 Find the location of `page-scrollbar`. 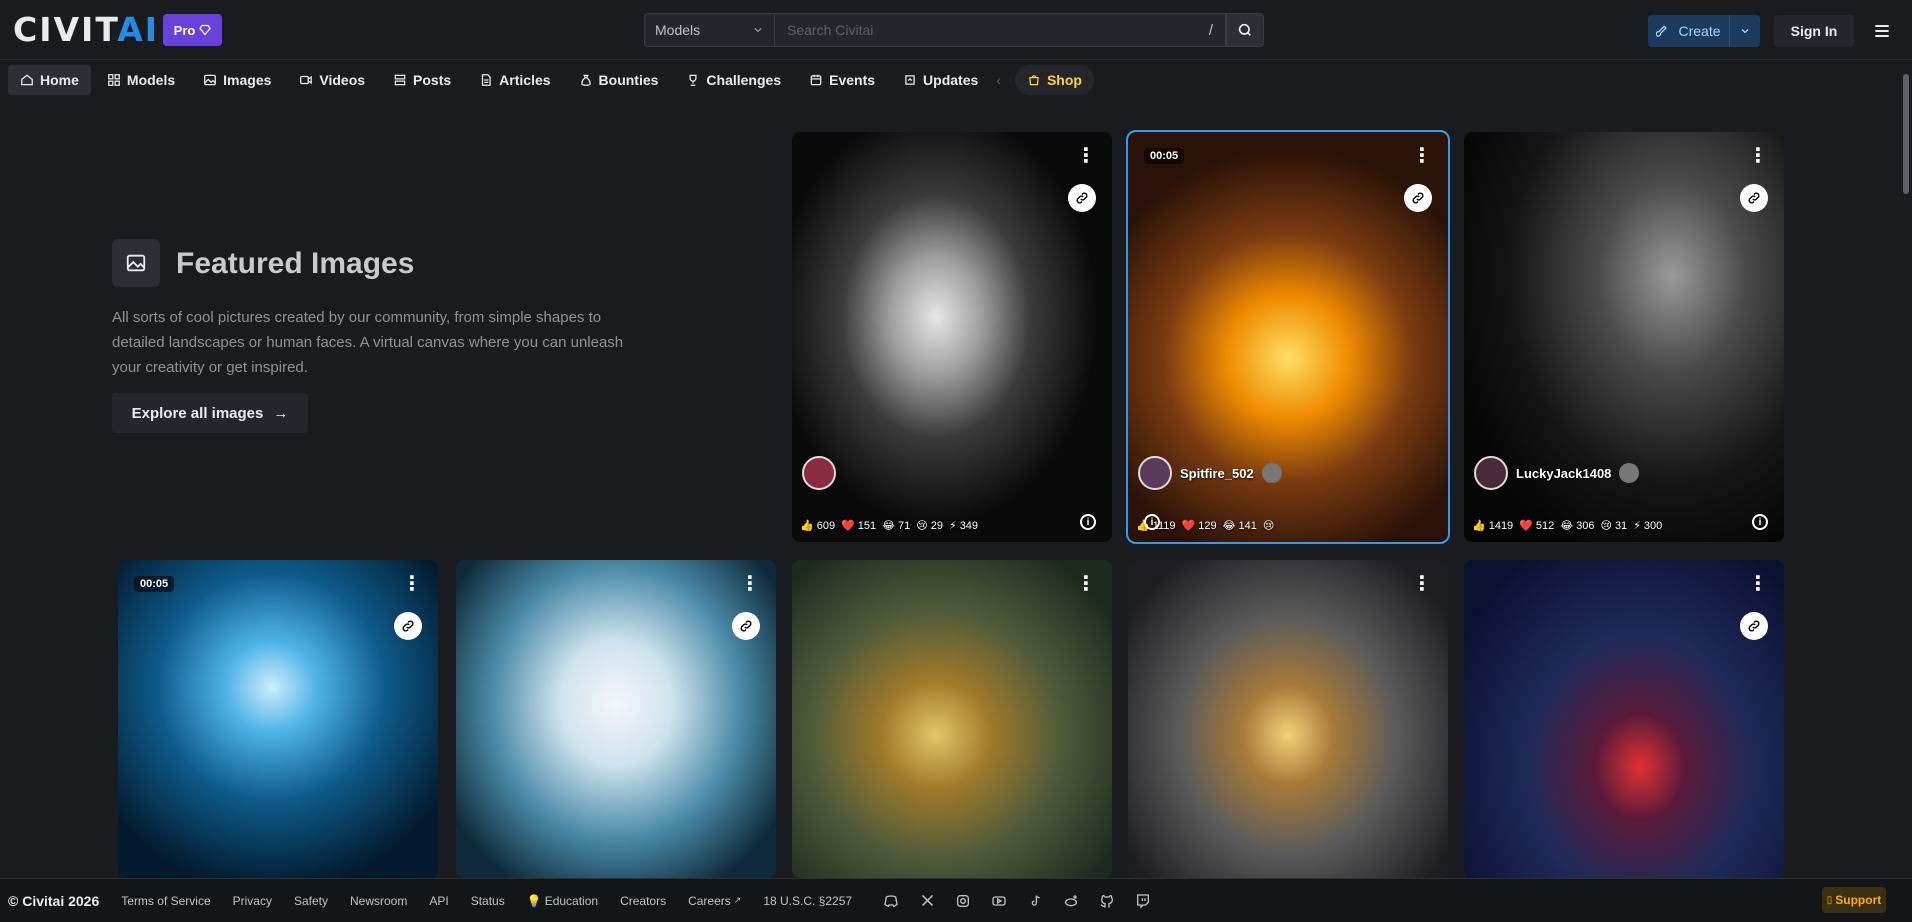

page-scrollbar is located at coordinates (1906, 469).